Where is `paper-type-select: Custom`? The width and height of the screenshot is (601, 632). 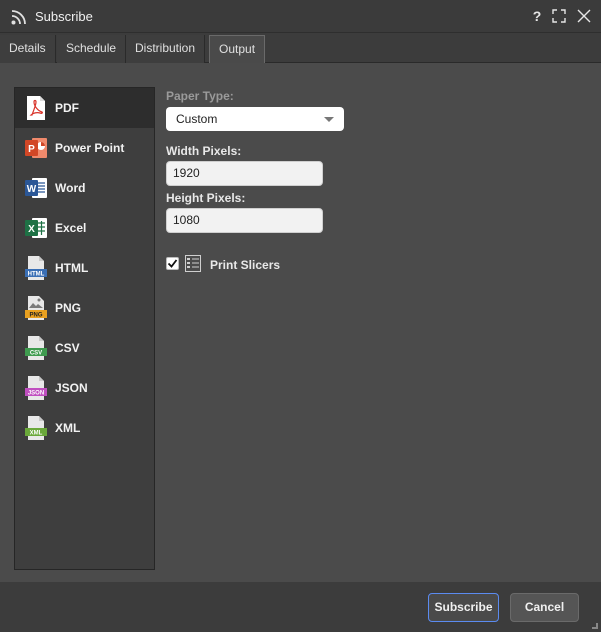
paper-type-select: Custom is located at coordinates (255, 119).